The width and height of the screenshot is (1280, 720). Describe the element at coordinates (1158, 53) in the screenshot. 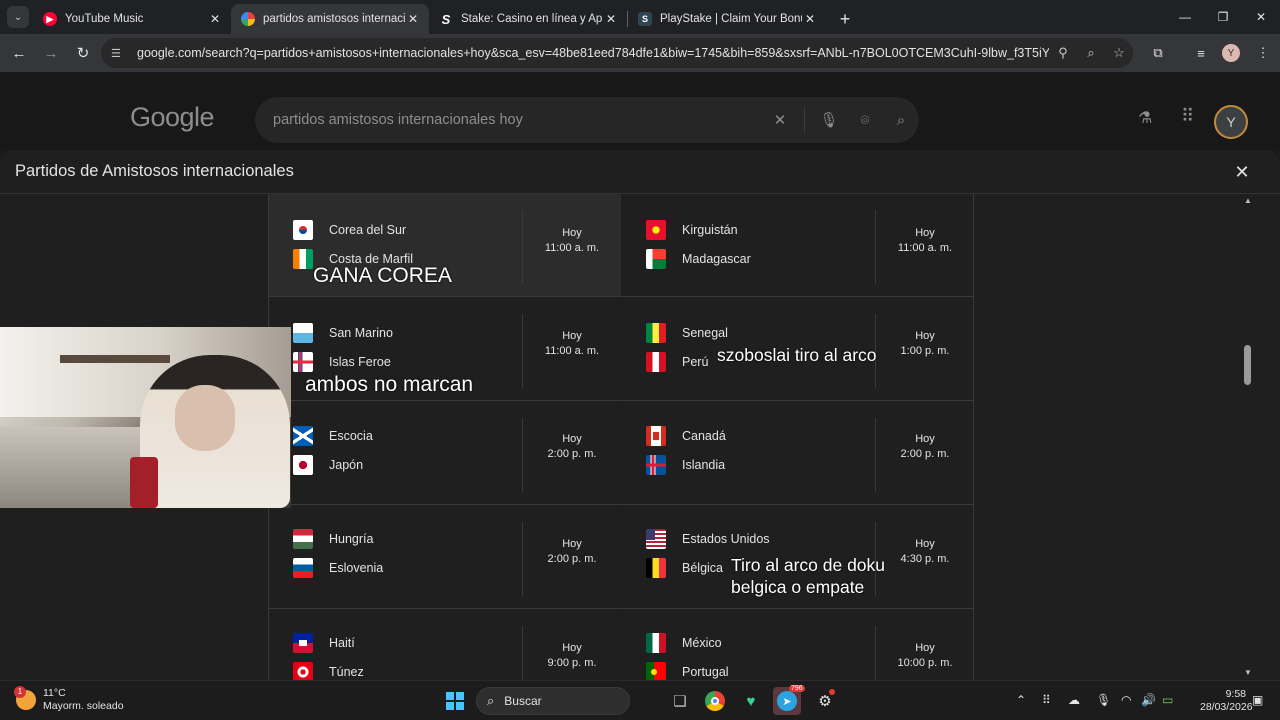

I see `extensions-button: ⧉` at that location.